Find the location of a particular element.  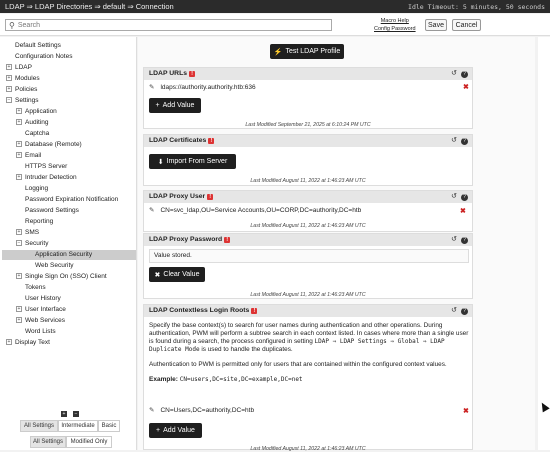

sidebar-item: Web Security is located at coordinates (50, 266).